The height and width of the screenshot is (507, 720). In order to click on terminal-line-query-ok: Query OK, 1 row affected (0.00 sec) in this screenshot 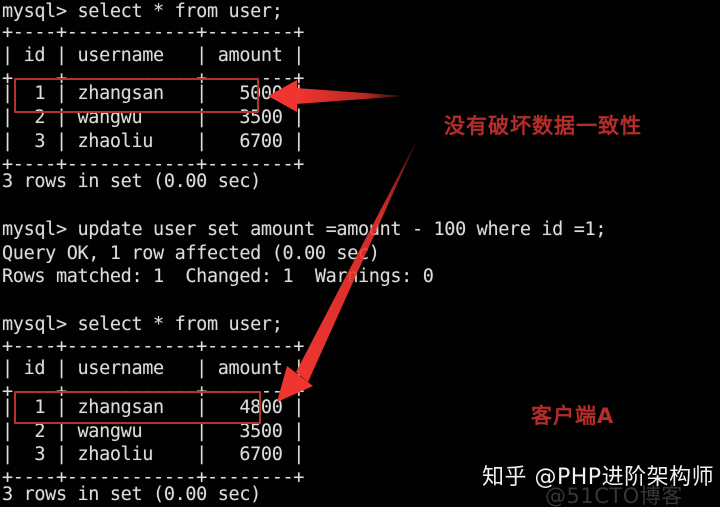, I will do `click(191, 253)`.